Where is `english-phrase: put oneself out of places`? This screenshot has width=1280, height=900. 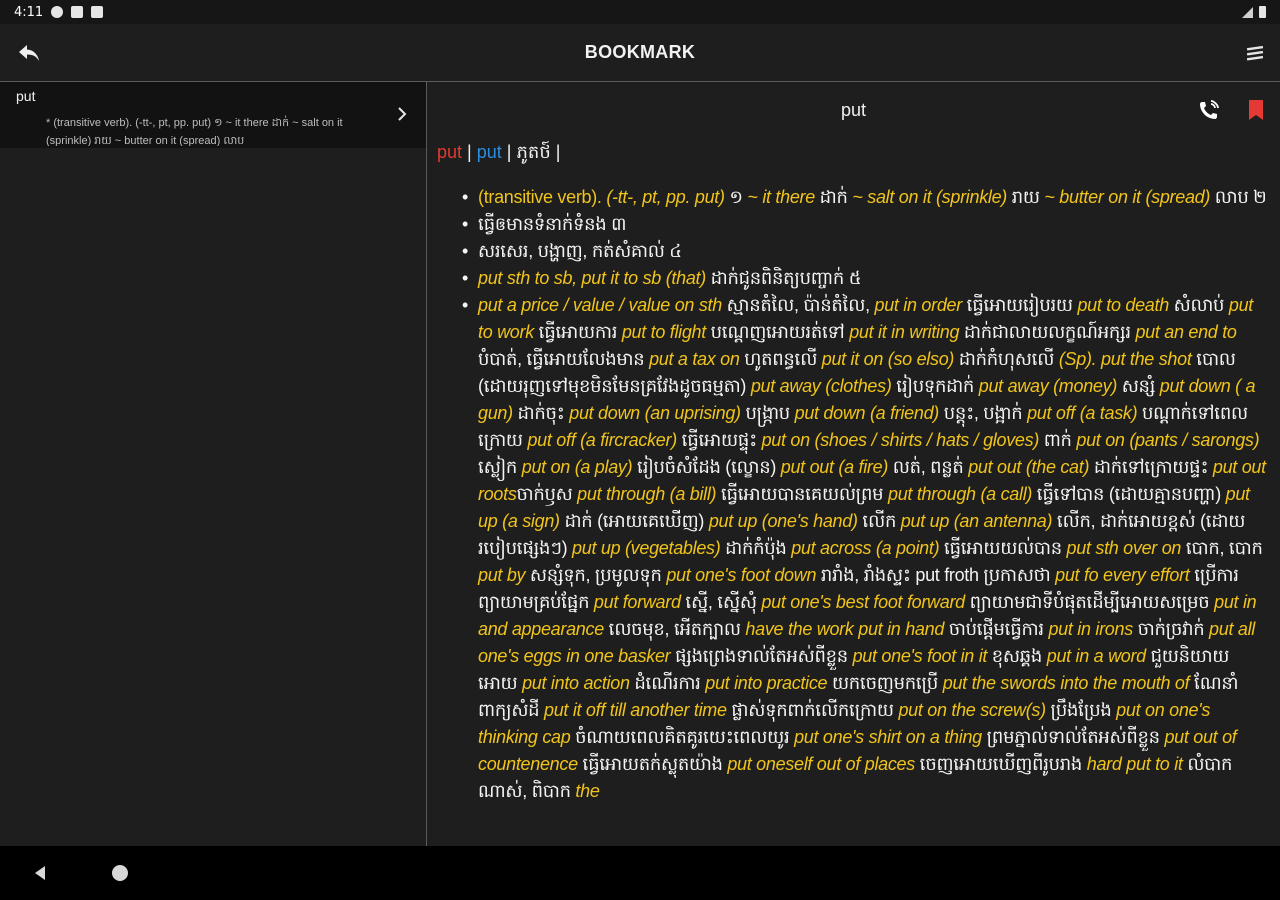
english-phrase: put oneself out of places is located at coordinates (821, 764).